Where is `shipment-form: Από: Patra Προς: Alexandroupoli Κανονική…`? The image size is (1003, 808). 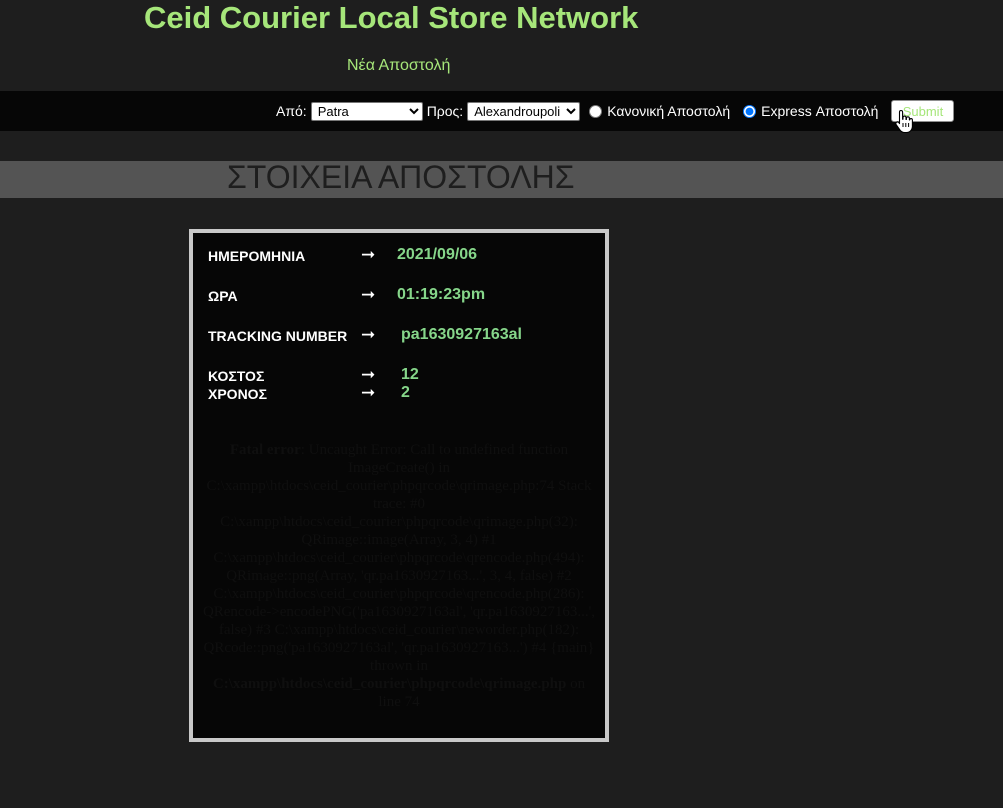
shipment-form: Από: Patra Προς: Alexandroupoli Κανονική… is located at coordinates (615, 111).